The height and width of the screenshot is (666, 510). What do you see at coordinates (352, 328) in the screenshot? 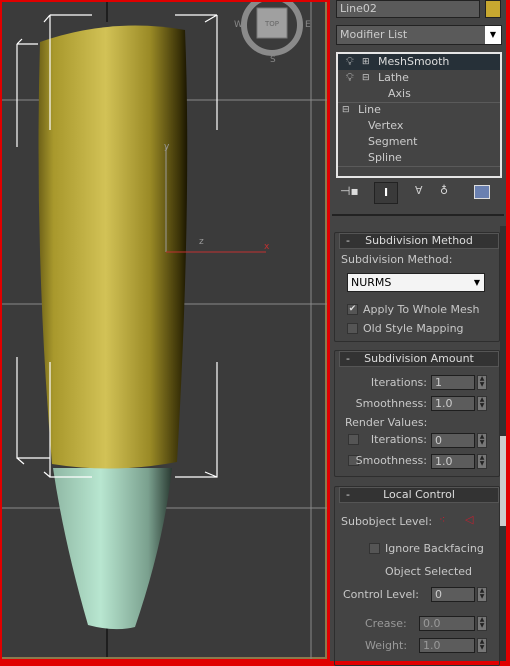
I see `old-style-mapping-checkbox` at bounding box center [352, 328].